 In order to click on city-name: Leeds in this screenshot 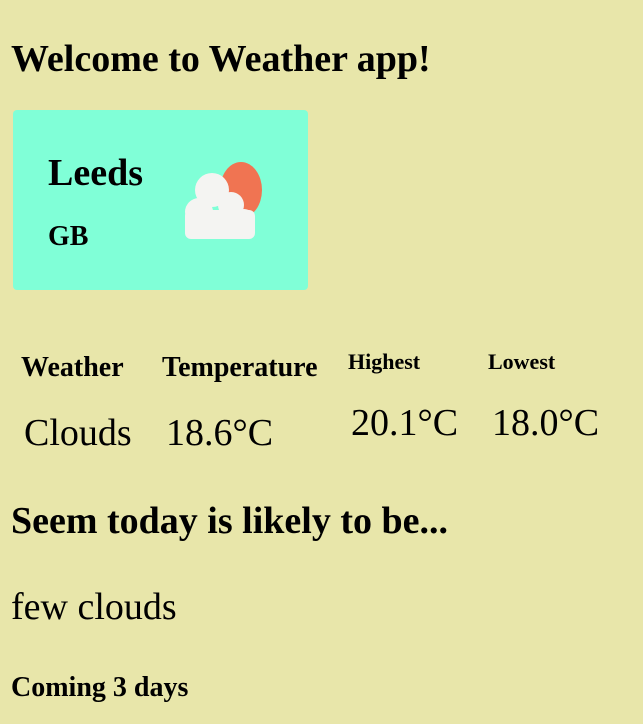, I will do `click(95, 173)`.